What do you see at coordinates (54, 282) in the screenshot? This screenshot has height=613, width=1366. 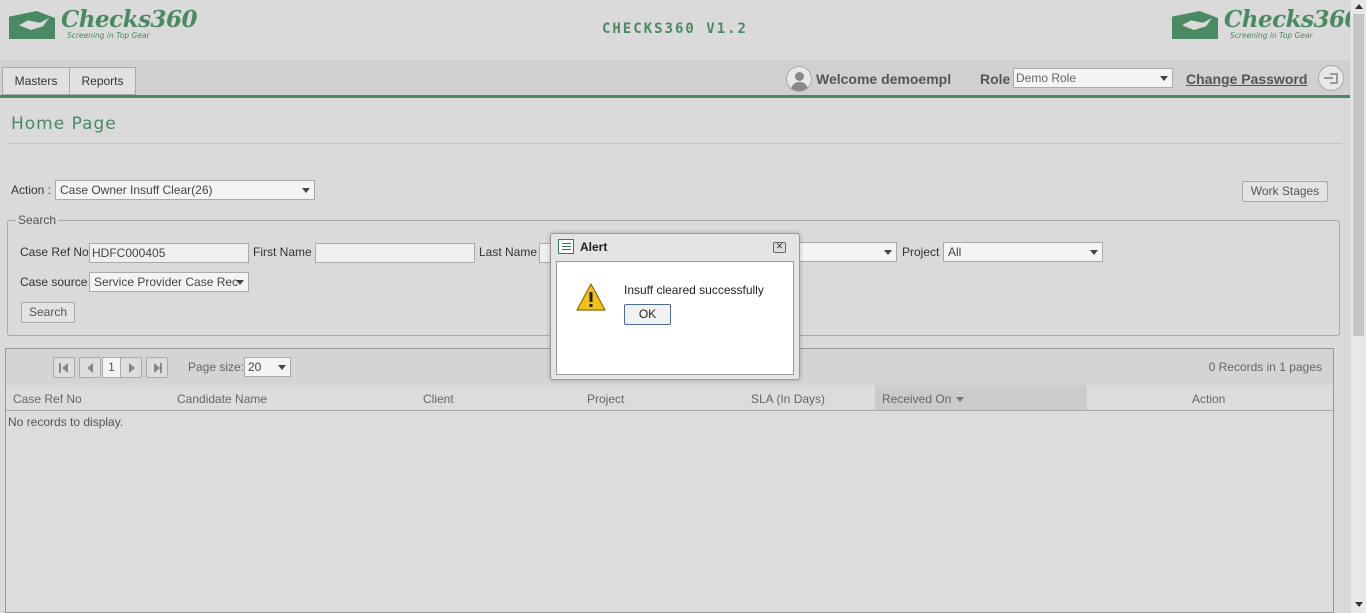 I see `case-source-label: Case source` at bounding box center [54, 282].